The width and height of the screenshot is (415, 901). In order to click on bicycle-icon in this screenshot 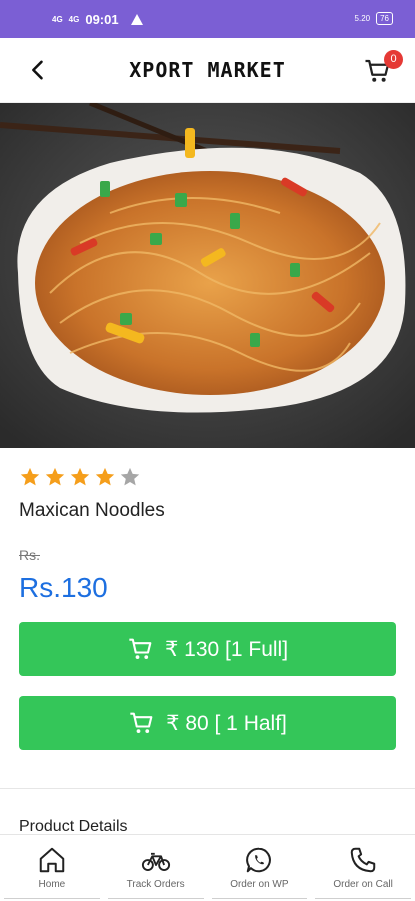, I will do `click(155, 861)`.